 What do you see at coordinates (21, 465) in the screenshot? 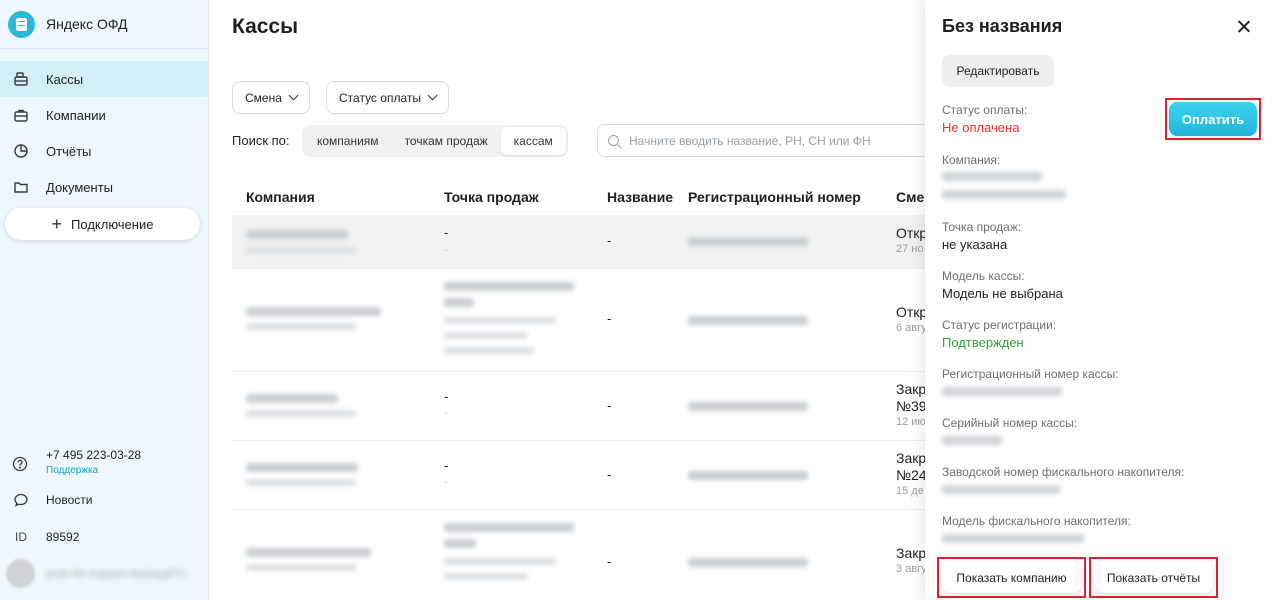
I see `question-icon` at bounding box center [21, 465].